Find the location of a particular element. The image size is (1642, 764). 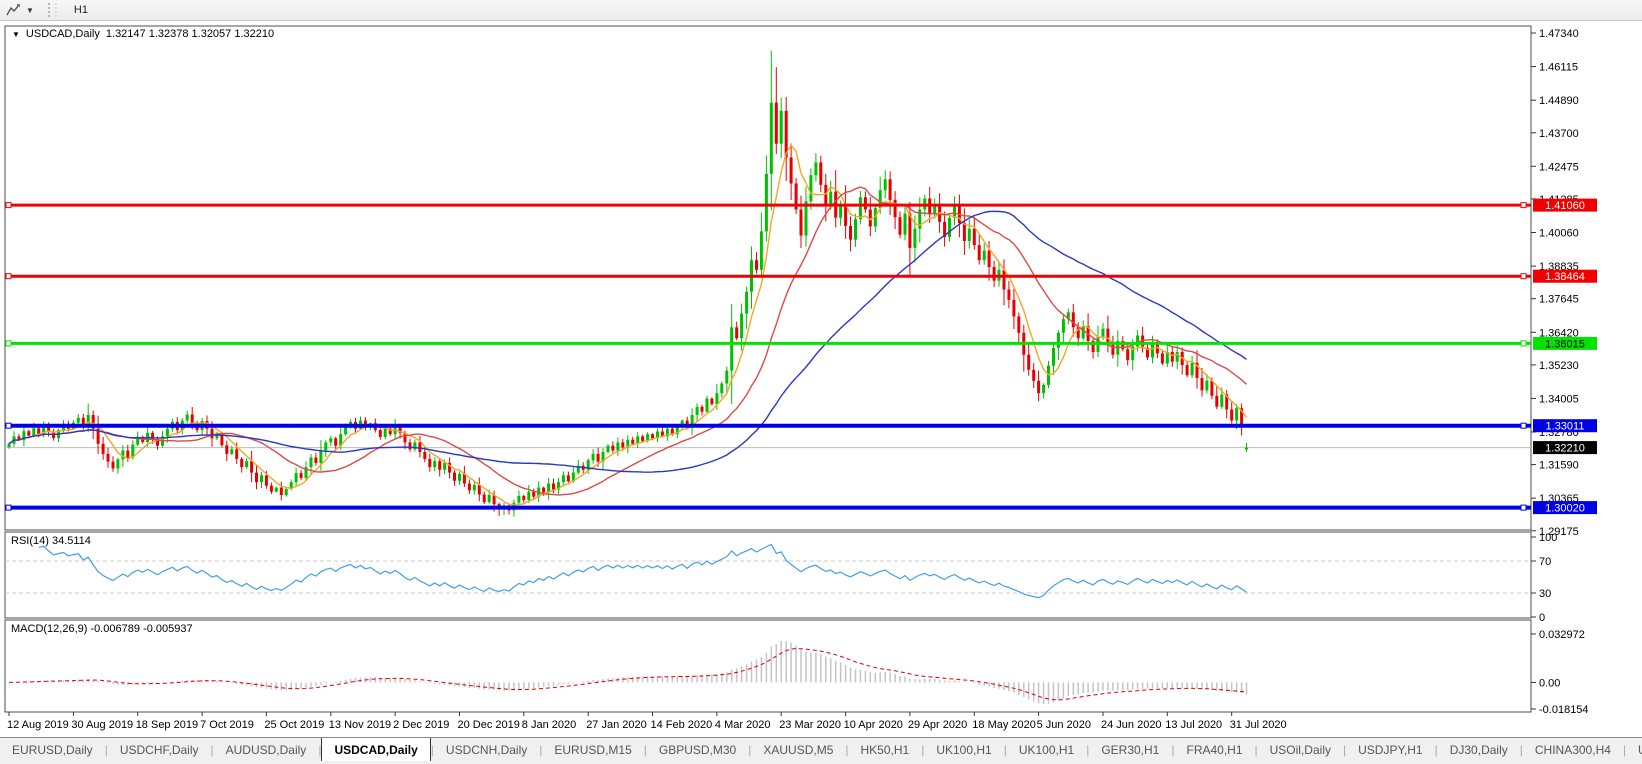

chart-tab-xauusd-m5: XAUUSD,M5 is located at coordinates (798, 749).